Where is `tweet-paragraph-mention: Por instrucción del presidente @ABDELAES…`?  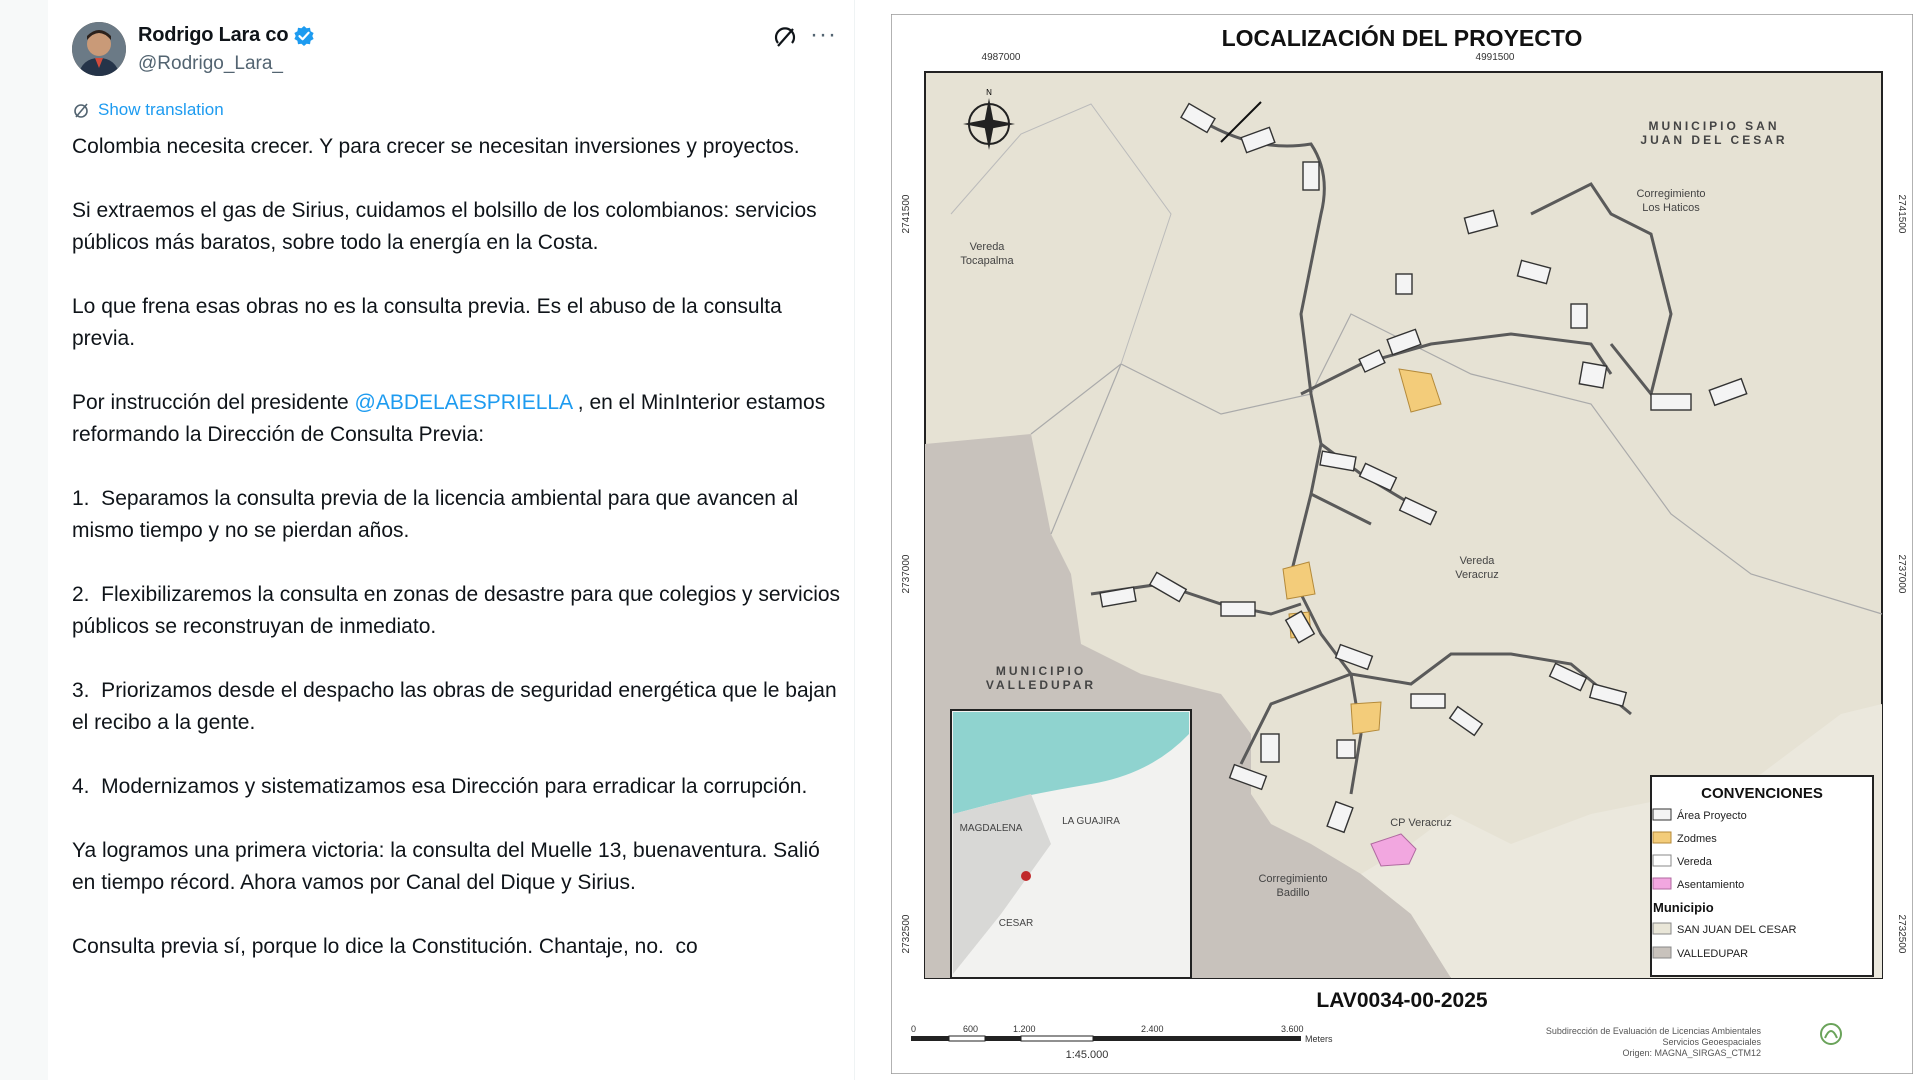 tweet-paragraph-mention: Por instrucción del presidente @ABDELAES… is located at coordinates (457, 419).